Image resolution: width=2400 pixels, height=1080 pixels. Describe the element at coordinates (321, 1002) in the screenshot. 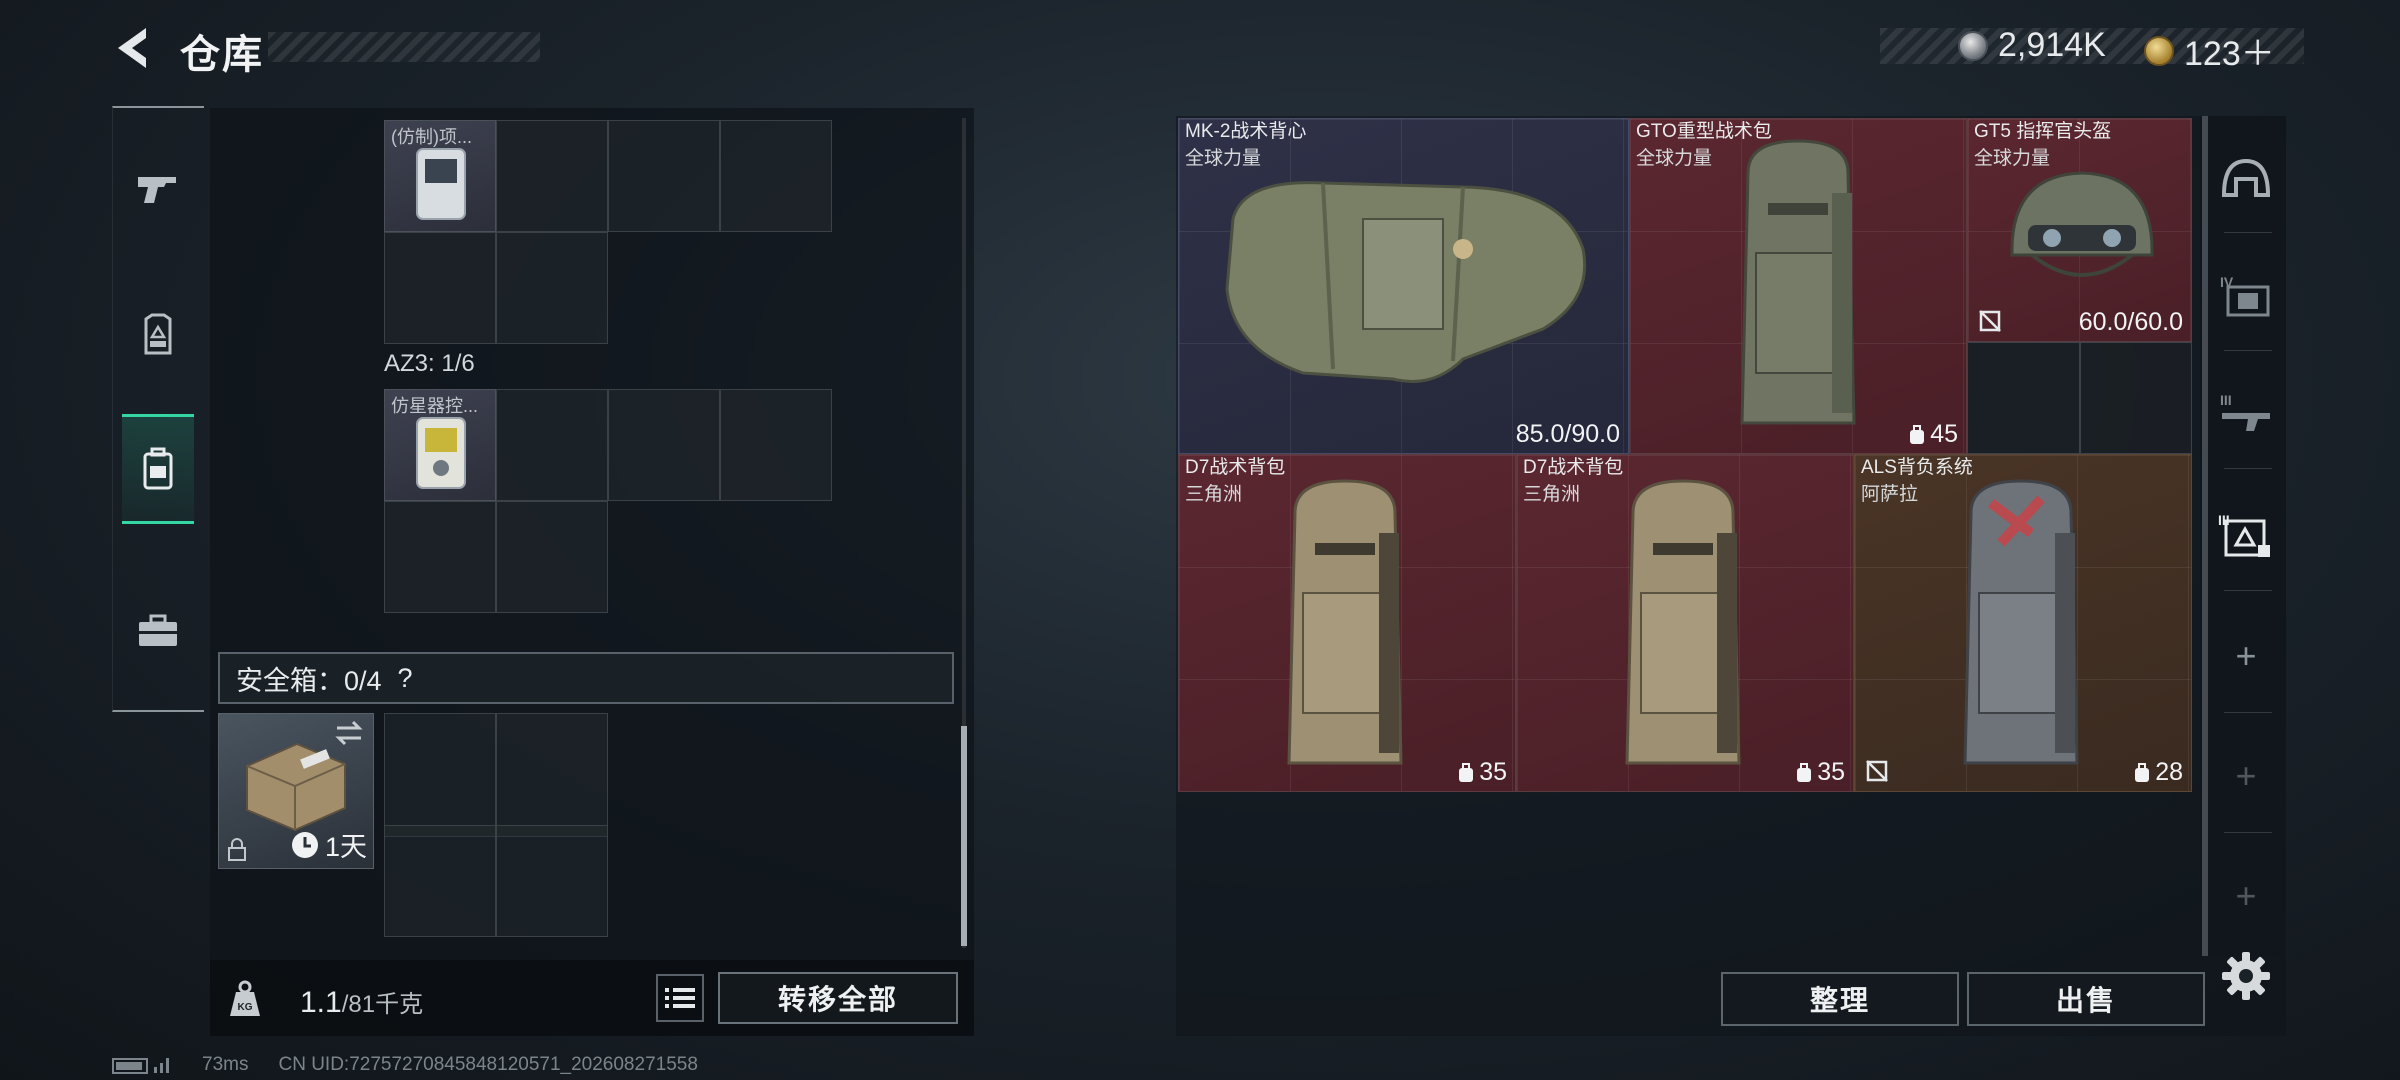

I see `current-weight: 1.1` at that location.